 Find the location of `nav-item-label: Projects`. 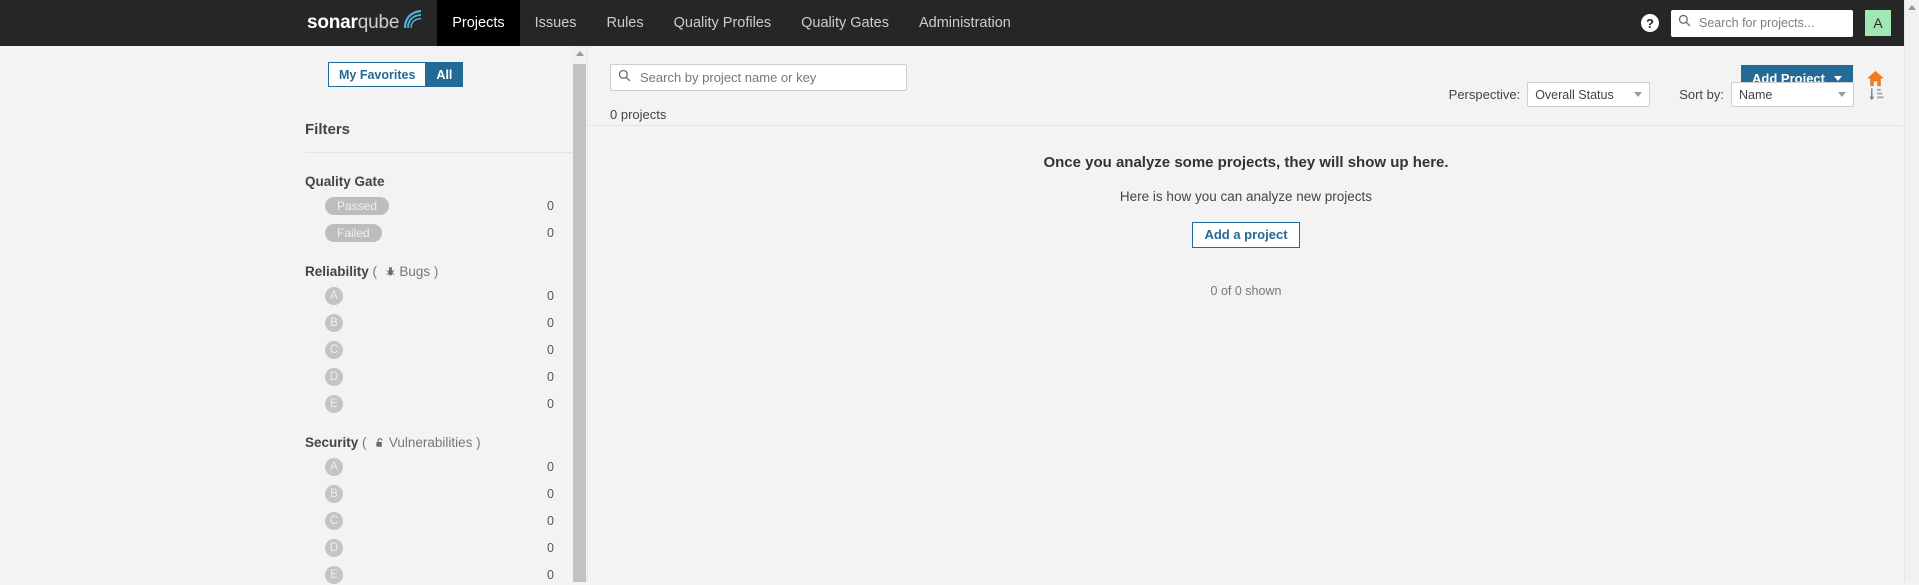

nav-item-label: Projects is located at coordinates (478, 23).